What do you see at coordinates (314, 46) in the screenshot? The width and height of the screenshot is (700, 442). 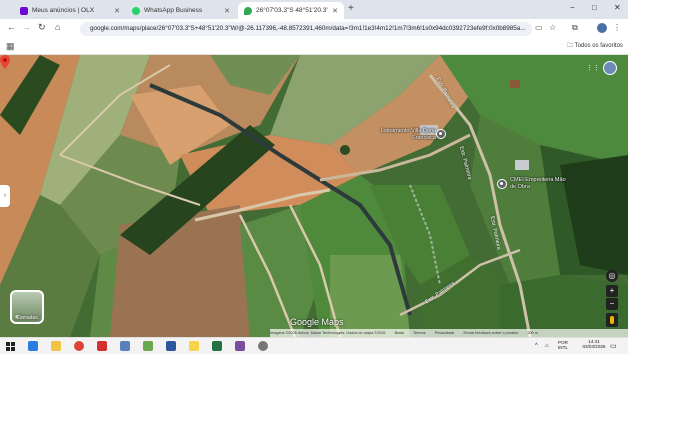 I see `bookmarks-bar: ▦ 🗀 Todos os favoritos` at bounding box center [314, 46].